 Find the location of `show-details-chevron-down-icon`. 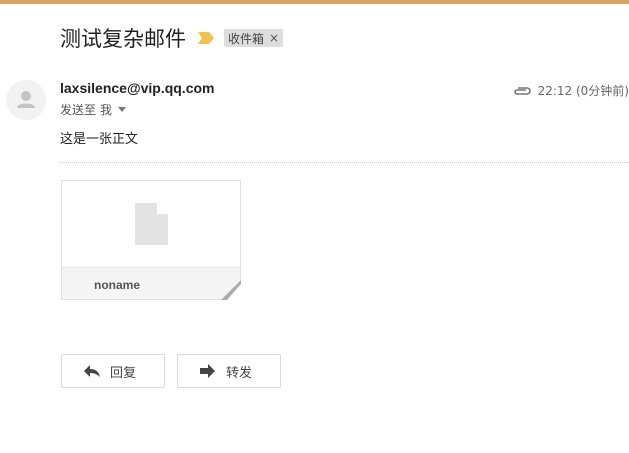

show-details-chevron-down-icon is located at coordinates (122, 109).